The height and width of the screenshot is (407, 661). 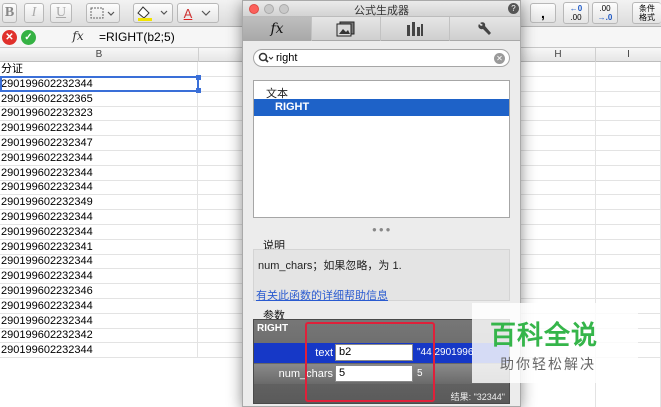 I want to click on chevron-down-icon, so click(x=206, y=13).